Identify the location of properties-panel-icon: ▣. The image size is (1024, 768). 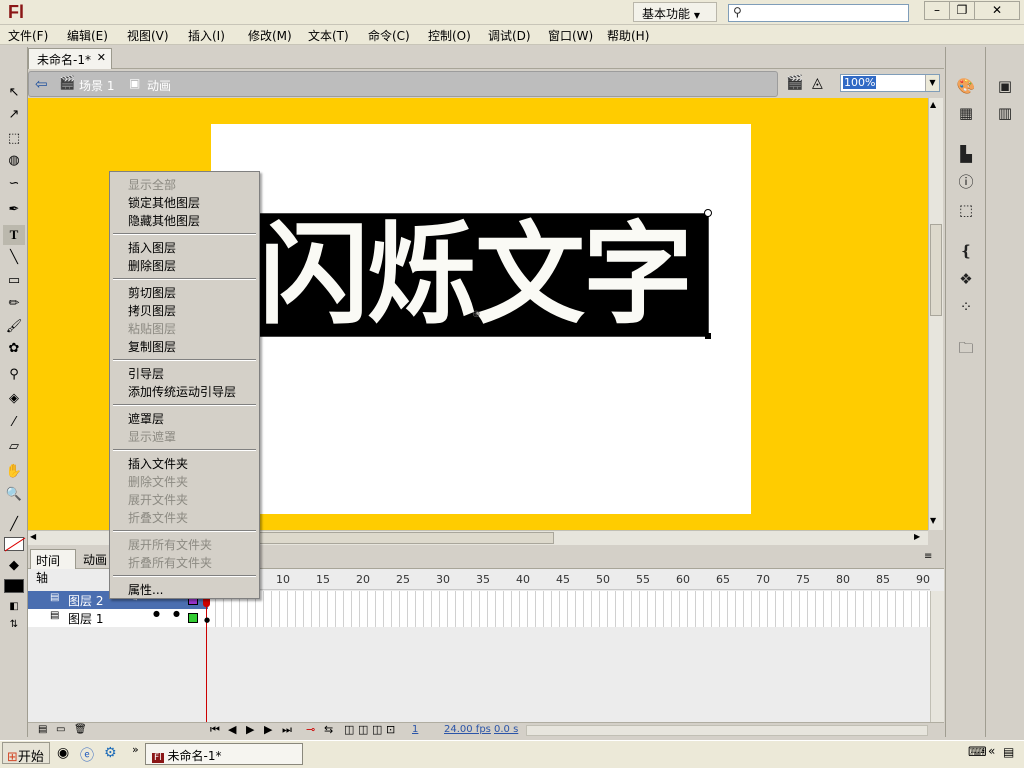
(1005, 86).